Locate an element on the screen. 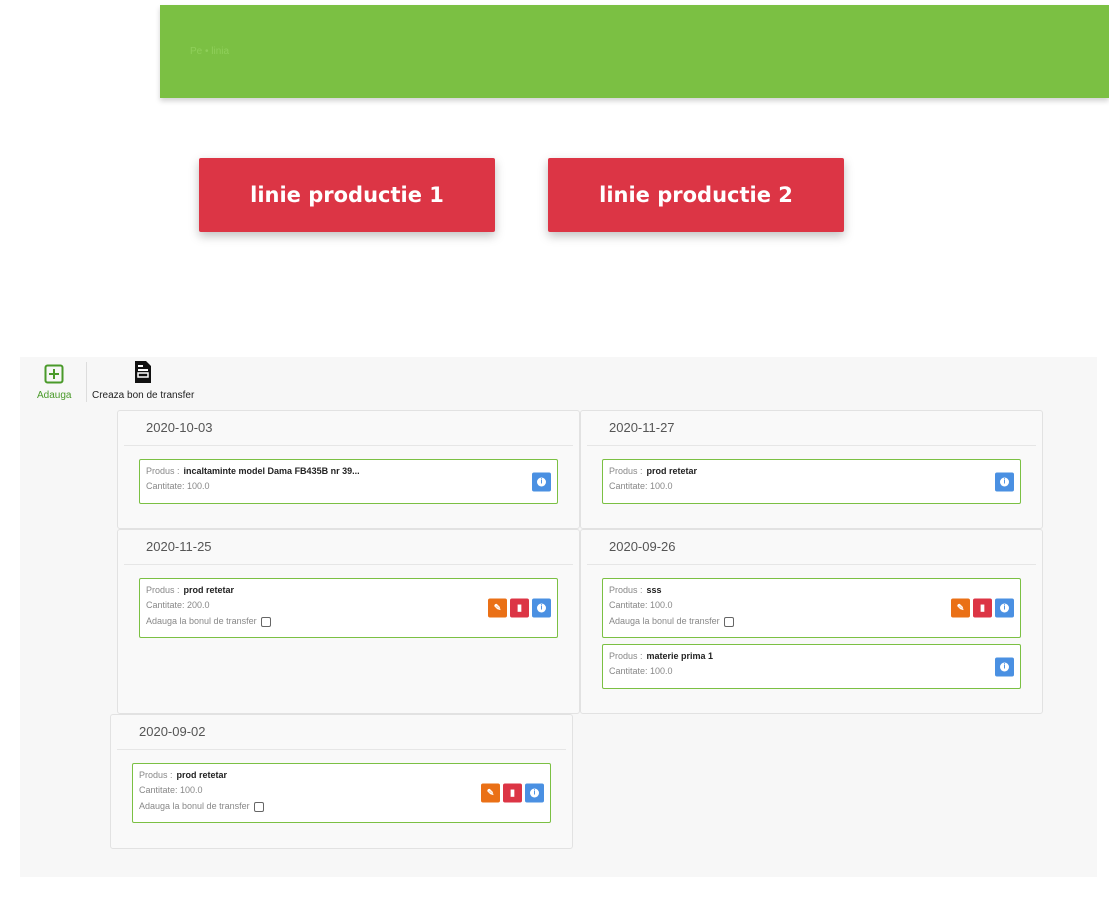 The image size is (1109, 906). card-date: 2020-11-27 is located at coordinates (811, 428).